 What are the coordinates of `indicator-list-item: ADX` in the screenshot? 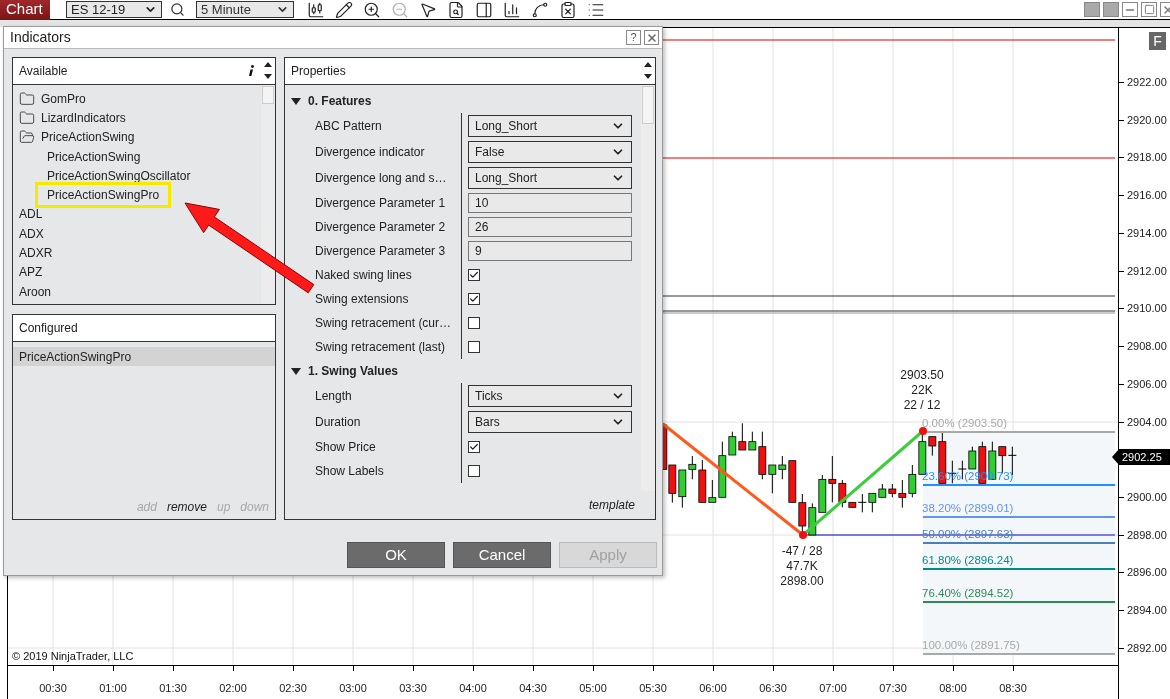 It's located at (31, 233).